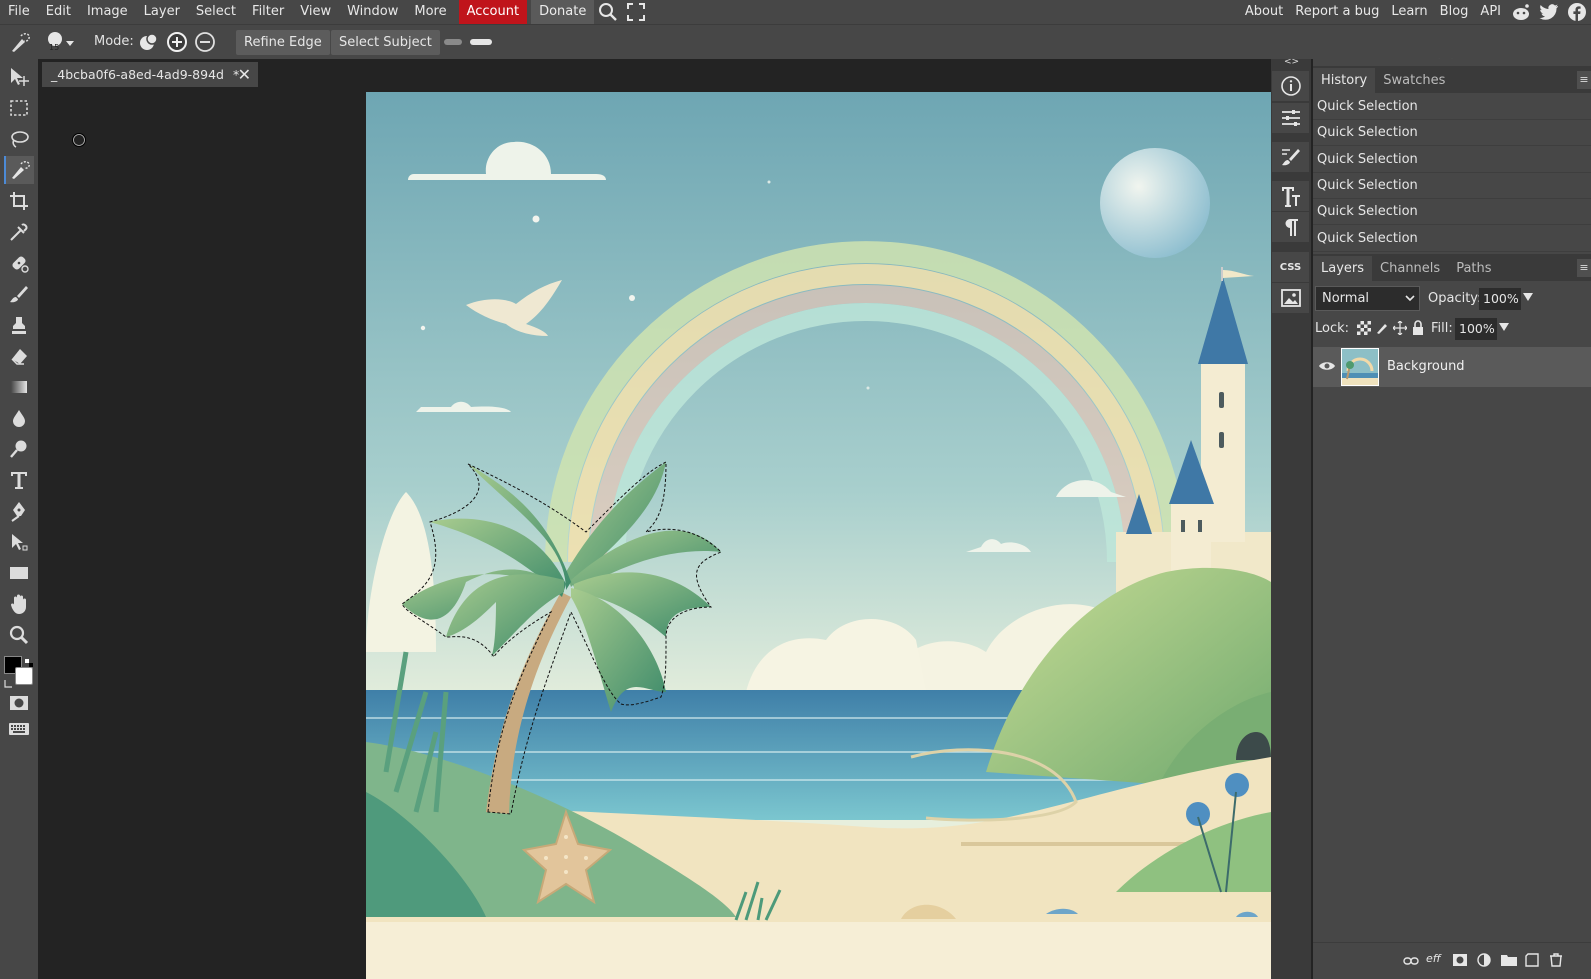 This screenshot has width=1591, height=979. Describe the element at coordinates (1476, 329) in the screenshot. I see `fill-field: 100%` at that location.